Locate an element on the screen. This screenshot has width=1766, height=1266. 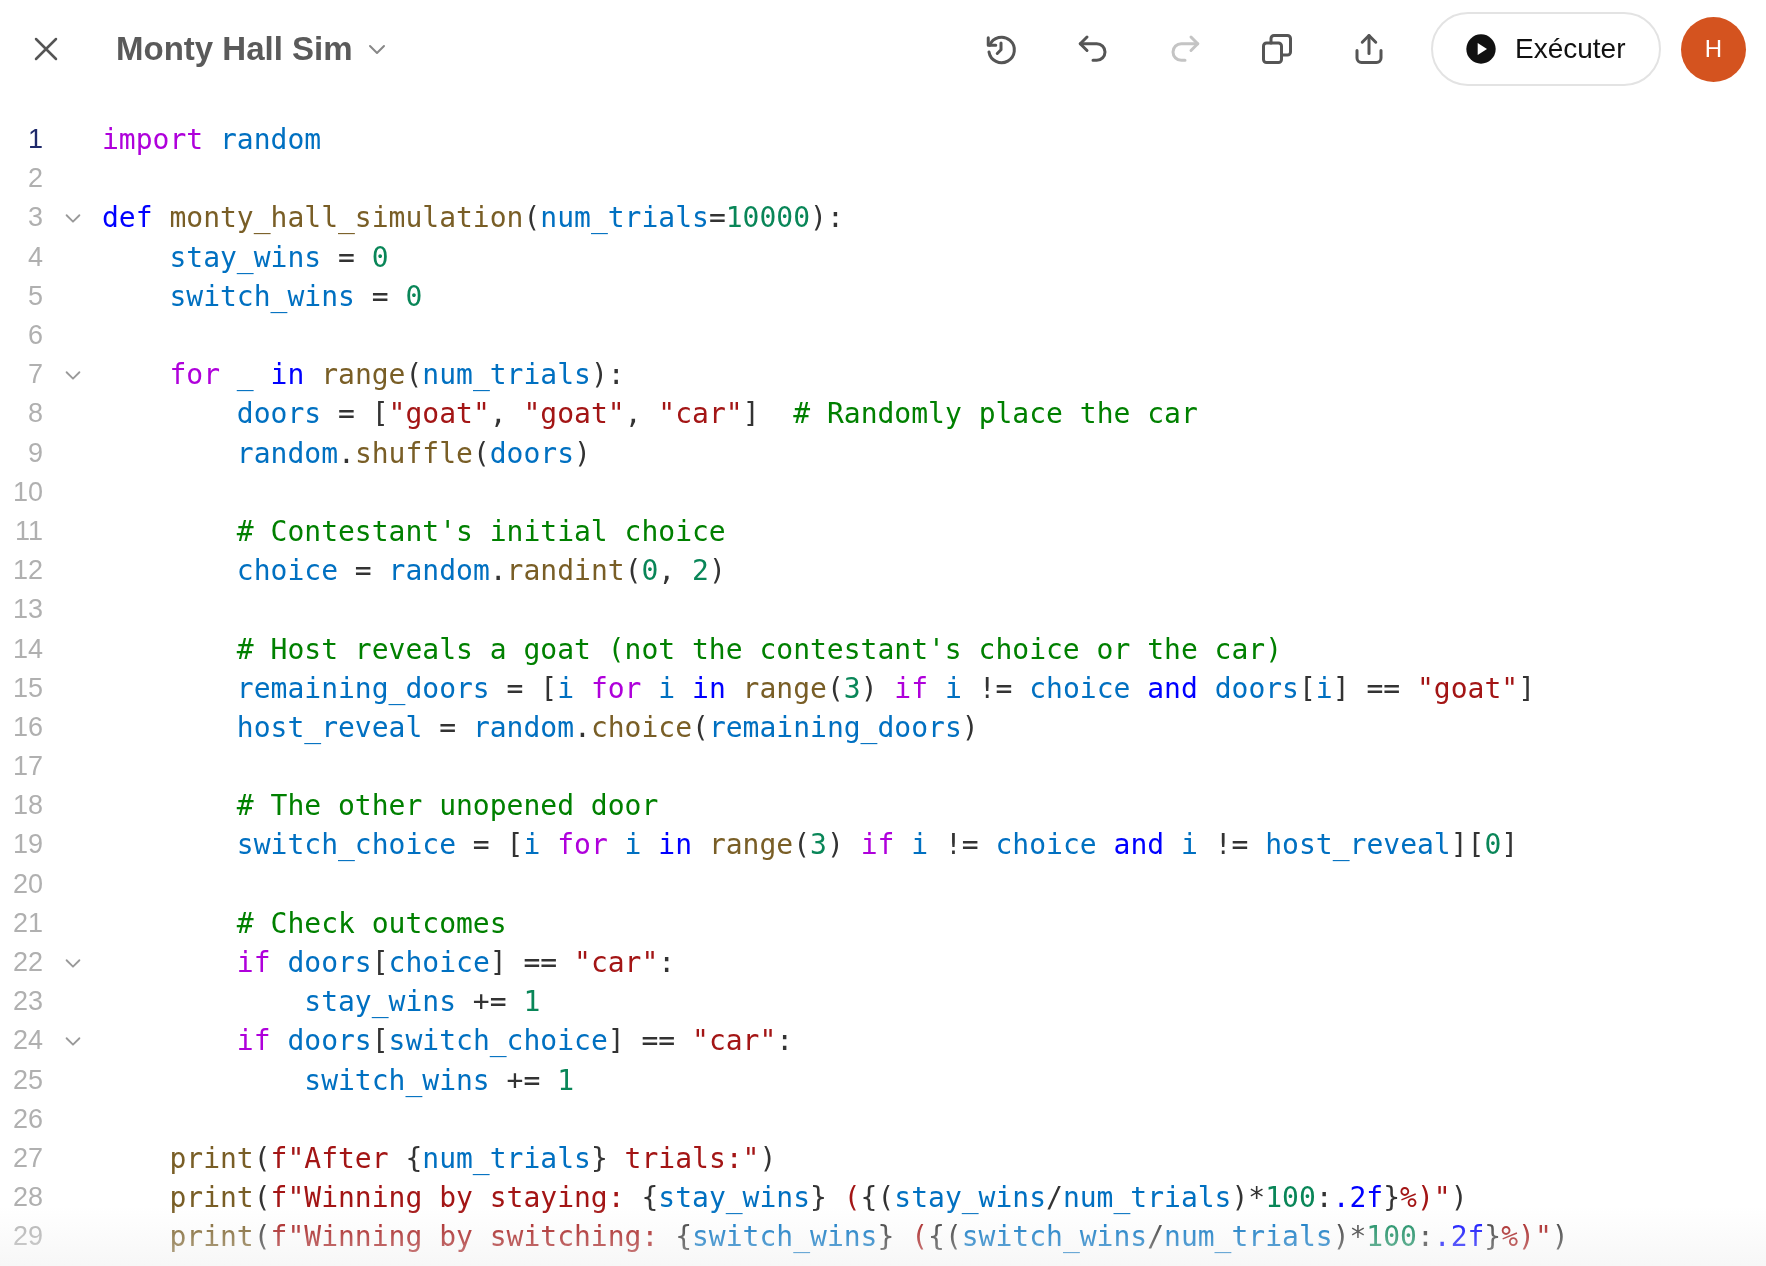
line-number: 23 is located at coordinates (27, 1002).